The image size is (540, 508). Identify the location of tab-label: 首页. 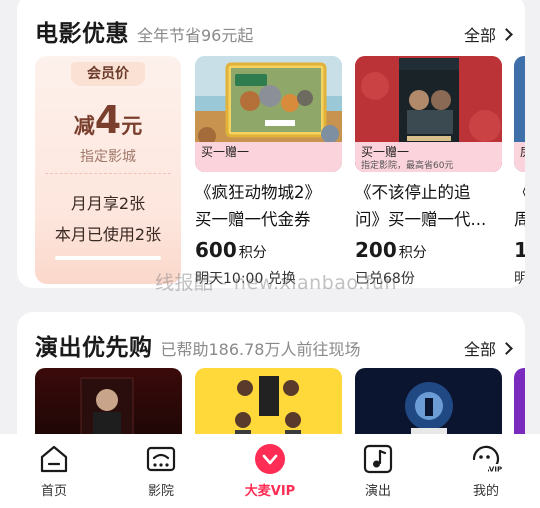
(53, 491).